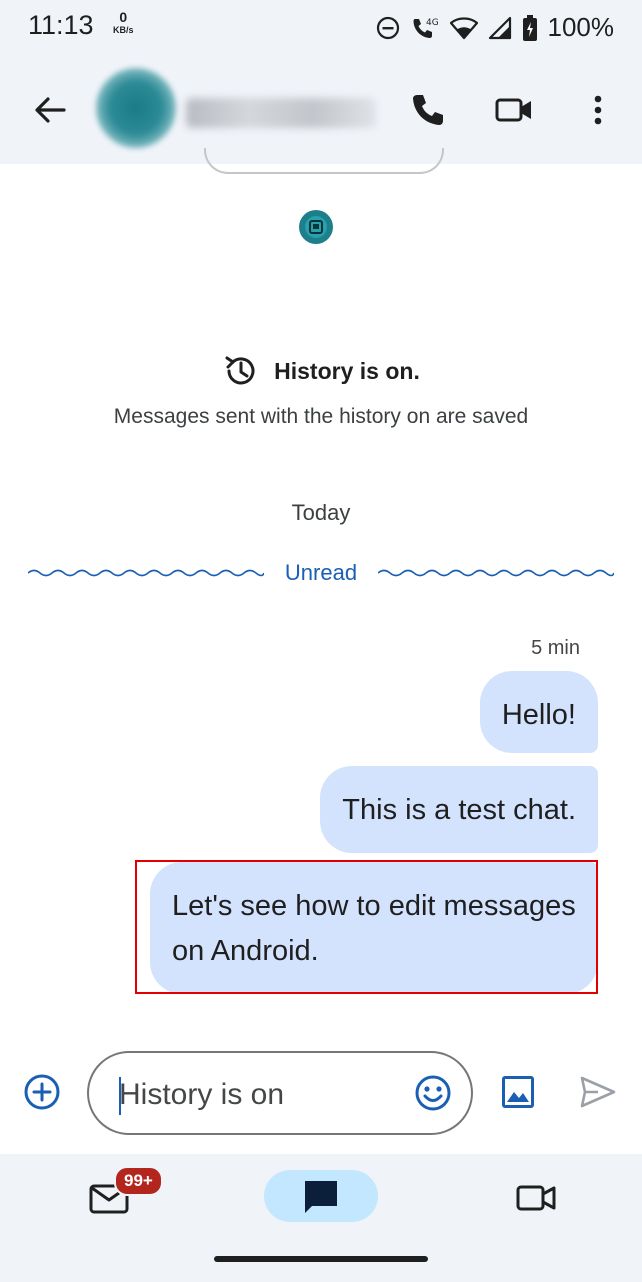  What do you see at coordinates (538, 712) in the screenshot?
I see `message-bubble: Hello!` at bounding box center [538, 712].